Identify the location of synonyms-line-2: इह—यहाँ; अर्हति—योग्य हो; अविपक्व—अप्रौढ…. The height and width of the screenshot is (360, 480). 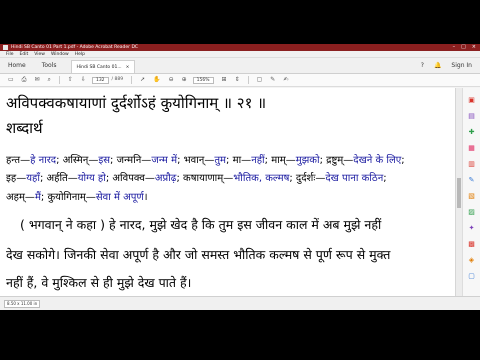
(196, 177).